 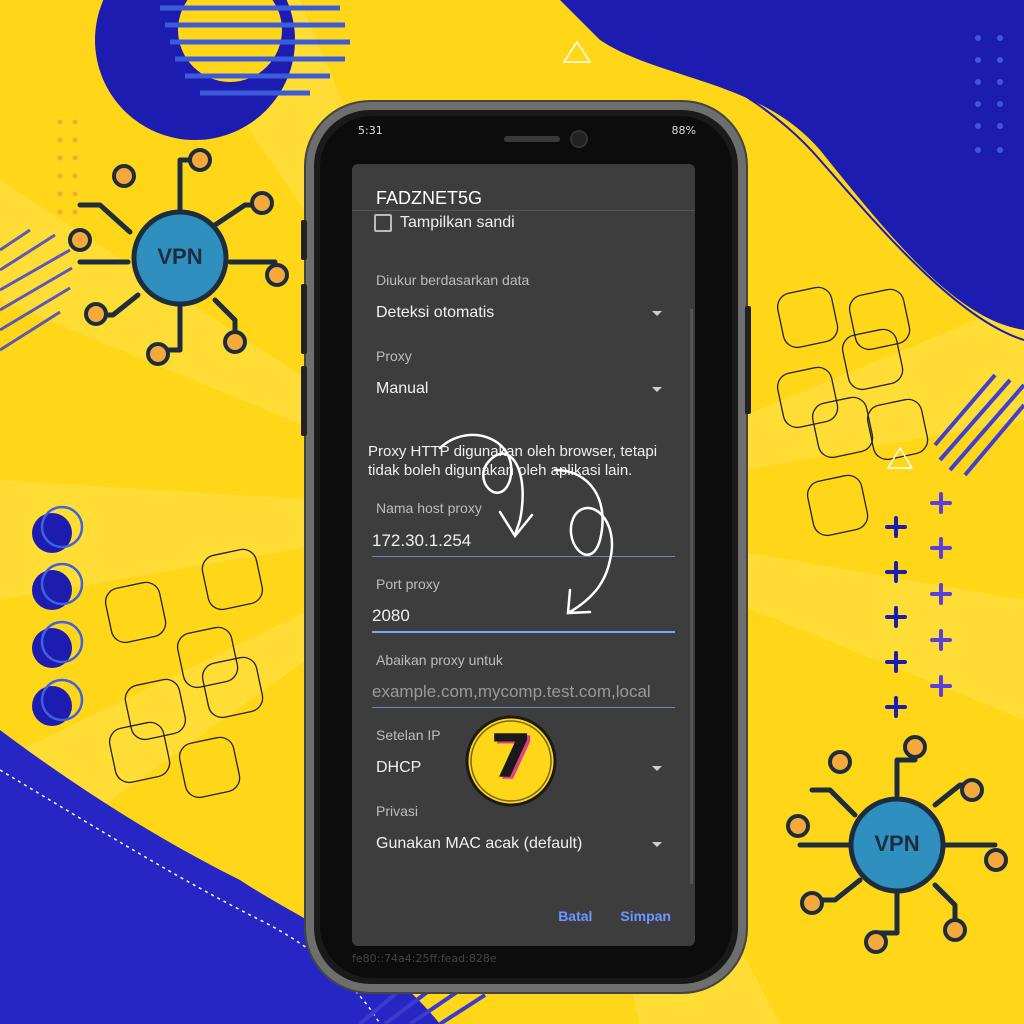 What do you see at coordinates (399, 767) in the screenshot?
I see `ip-settings-value: DHCP` at bounding box center [399, 767].